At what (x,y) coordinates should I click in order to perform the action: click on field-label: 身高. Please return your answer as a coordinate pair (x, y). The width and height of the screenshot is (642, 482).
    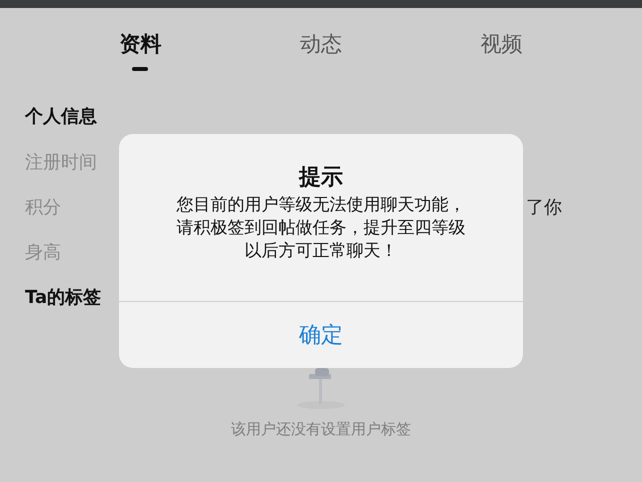
    Looking at the image, I should click on (43, 252).